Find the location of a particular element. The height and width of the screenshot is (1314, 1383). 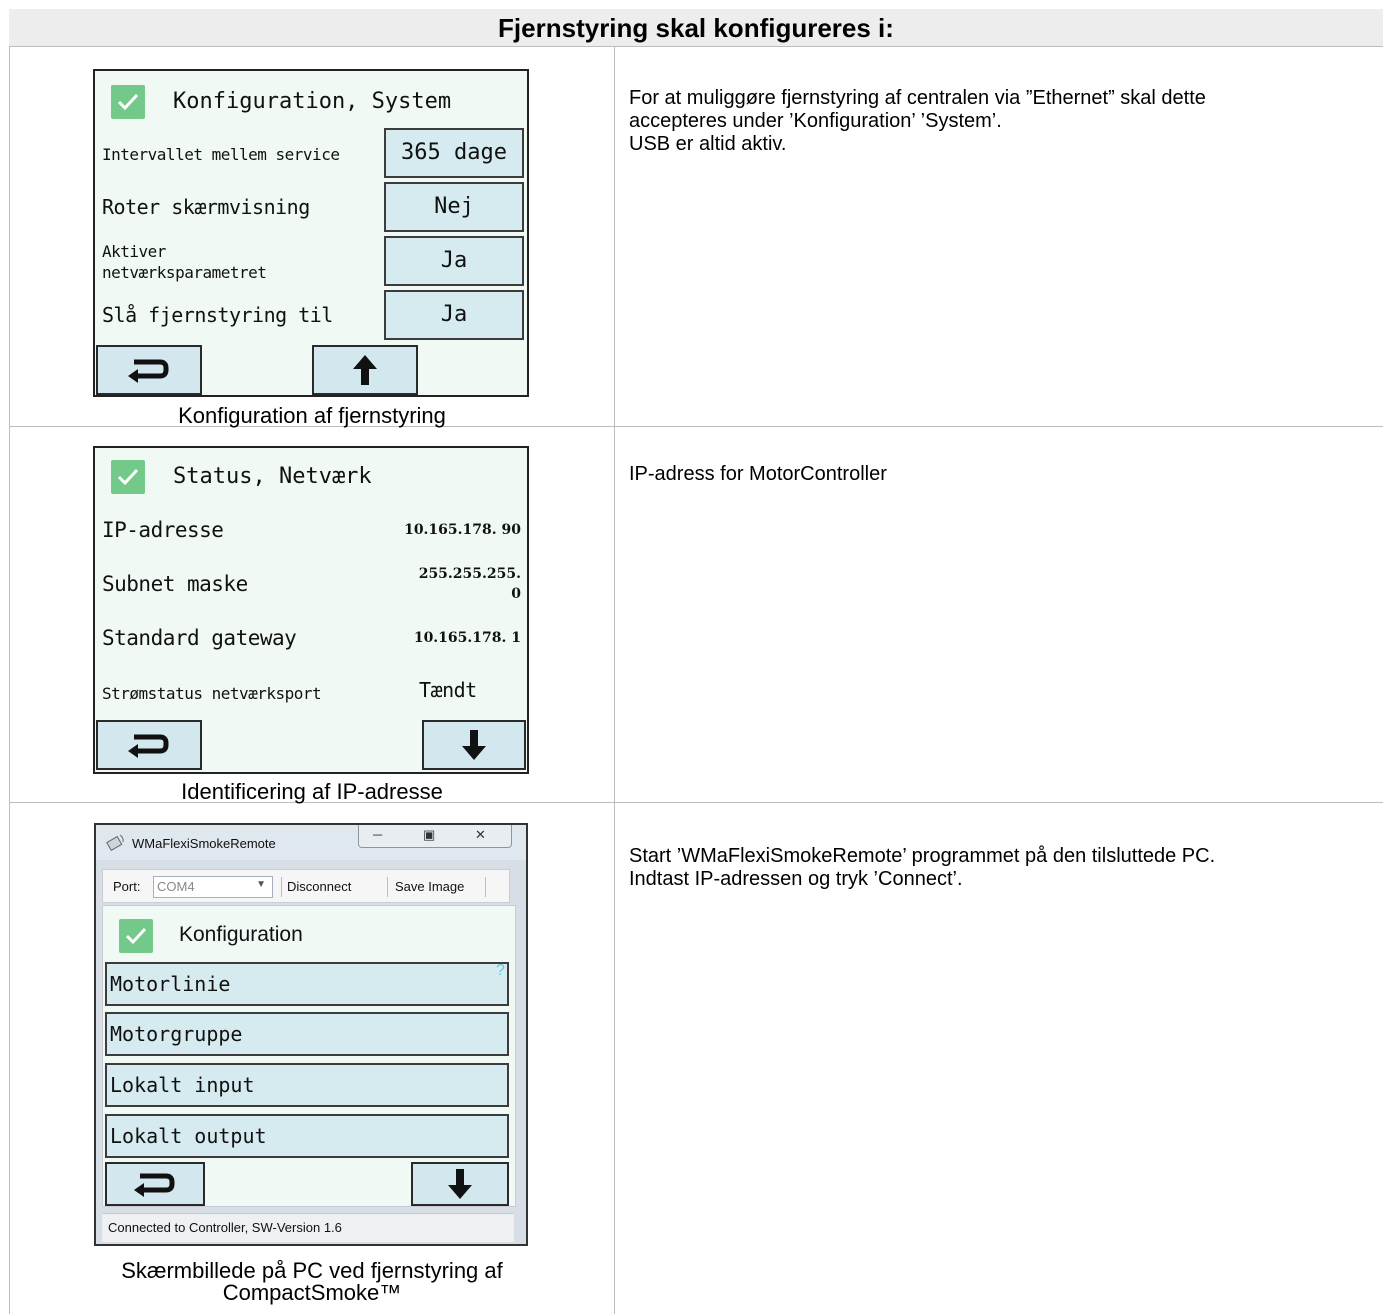

menu-item-motorgruppe: Motorgruppe is located at coordinates (307, 1034).